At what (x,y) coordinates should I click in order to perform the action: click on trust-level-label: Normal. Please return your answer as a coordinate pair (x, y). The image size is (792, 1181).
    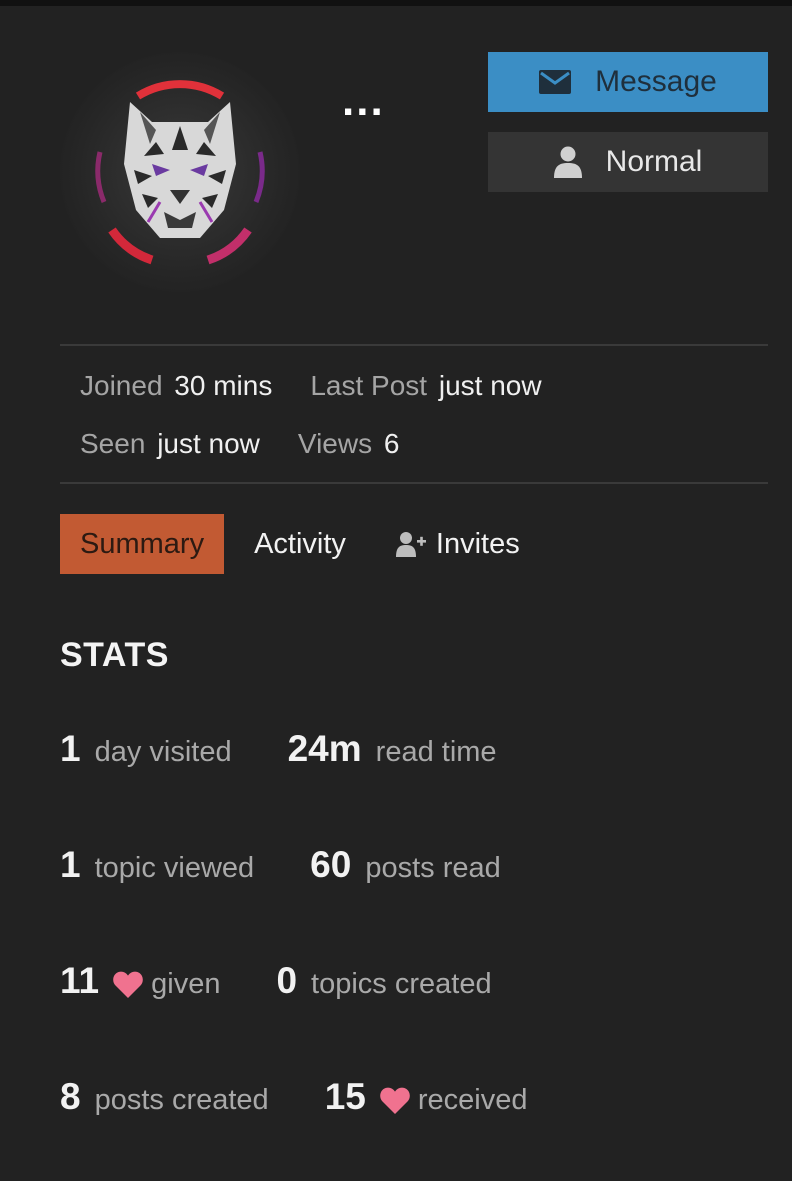
    Looking at the image, I should click on (654, 161).